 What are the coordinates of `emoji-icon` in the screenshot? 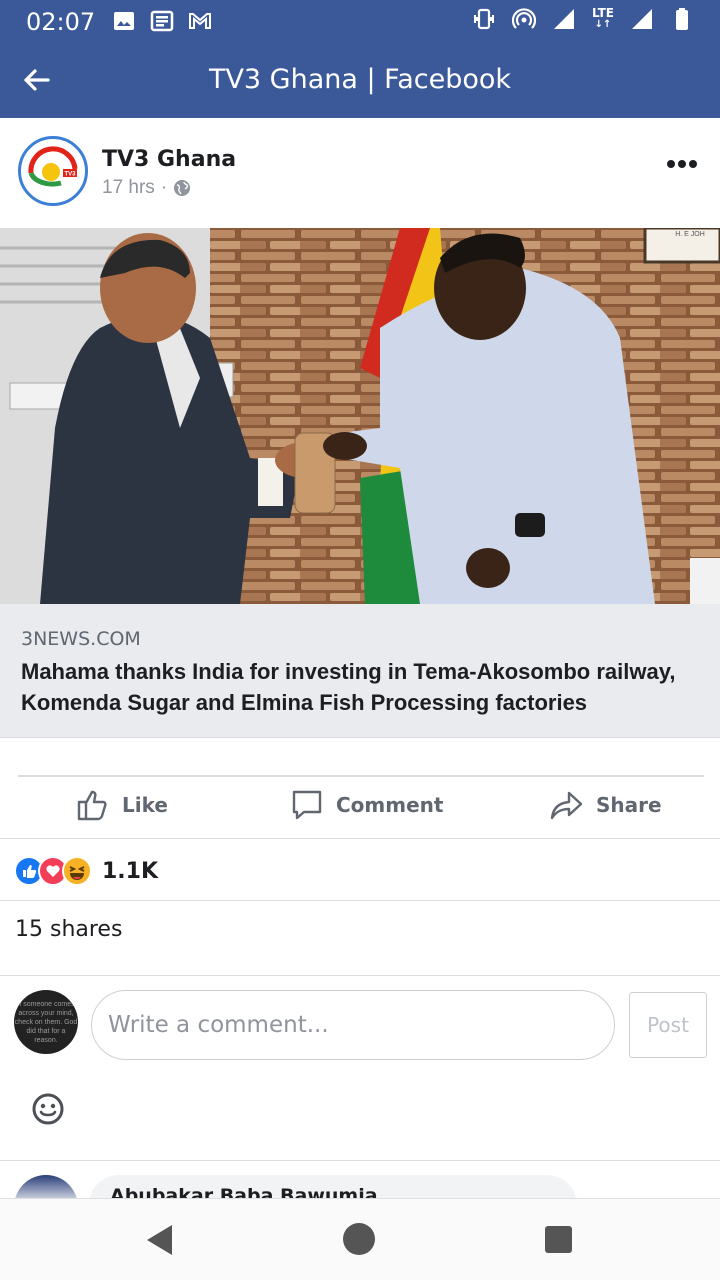 It's located at (48, 1109).